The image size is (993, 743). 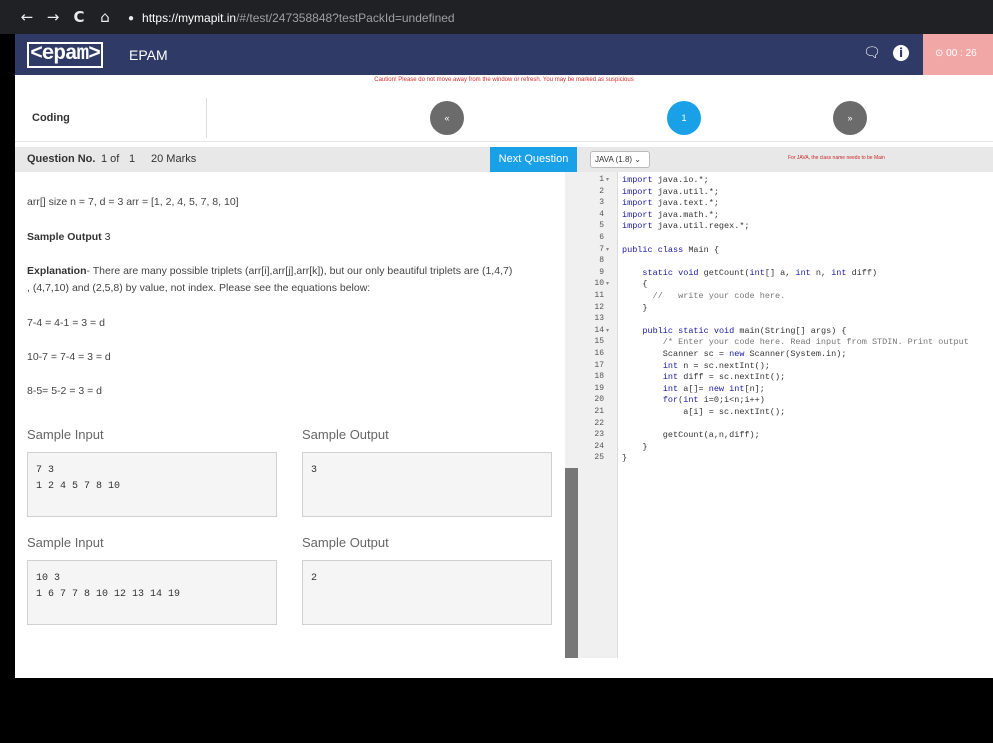 What do you see at coordinates (504, 118) in the screenshot?
I see `section-bar: Coding « 1 »` at bounding box center [504, 118].